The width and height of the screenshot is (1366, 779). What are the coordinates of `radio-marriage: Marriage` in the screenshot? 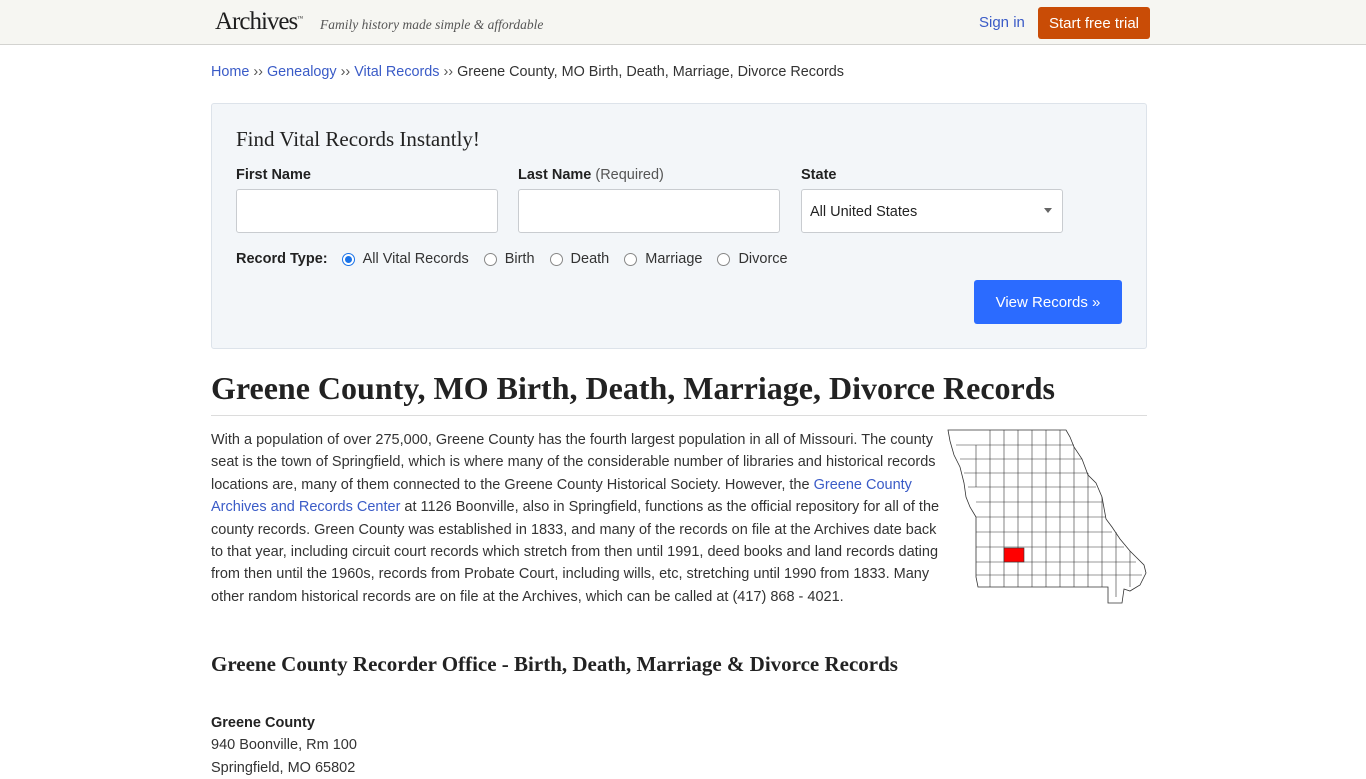 It's located at (663, 259).